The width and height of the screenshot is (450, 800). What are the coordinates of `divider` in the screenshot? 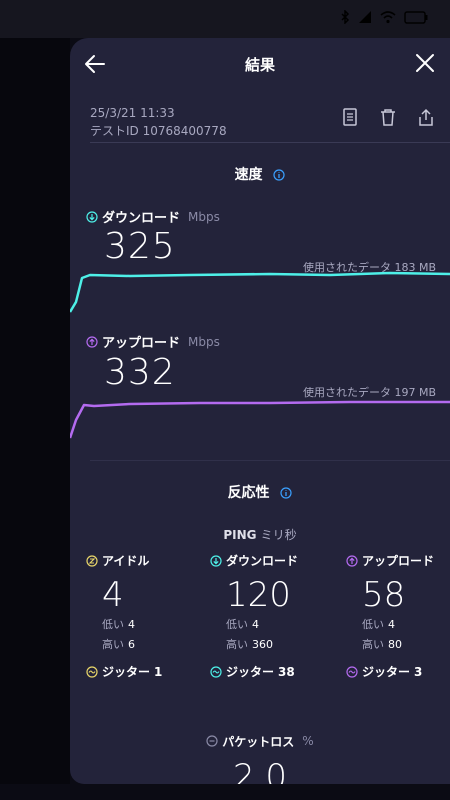 It's located at (270, 142).